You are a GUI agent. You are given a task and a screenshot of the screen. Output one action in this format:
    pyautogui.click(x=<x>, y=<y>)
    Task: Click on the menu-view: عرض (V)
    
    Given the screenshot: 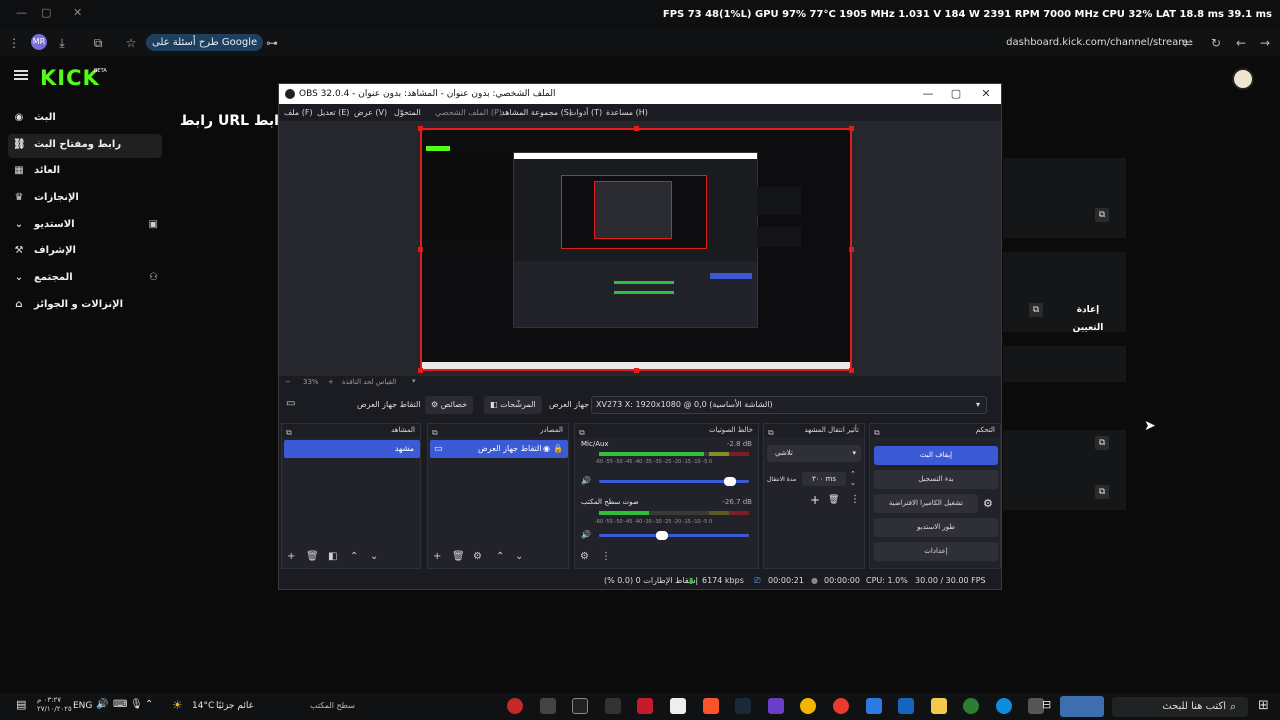 What is the action you would take?
    pyautogui.click(x=370, y=112)
    